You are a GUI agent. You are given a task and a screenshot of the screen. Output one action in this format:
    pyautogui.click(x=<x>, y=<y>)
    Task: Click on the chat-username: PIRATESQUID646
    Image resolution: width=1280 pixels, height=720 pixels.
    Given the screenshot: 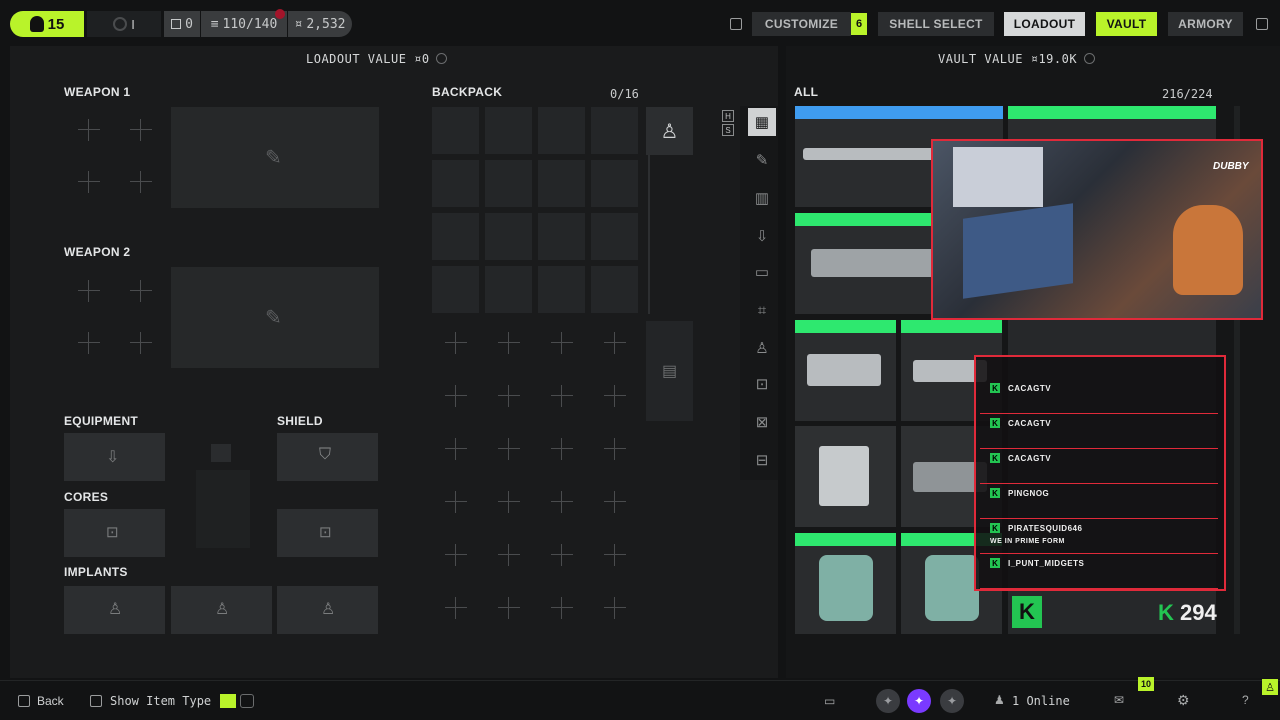 What is the action you would take?
    pyautogui.click(x=1045, y=528)
    